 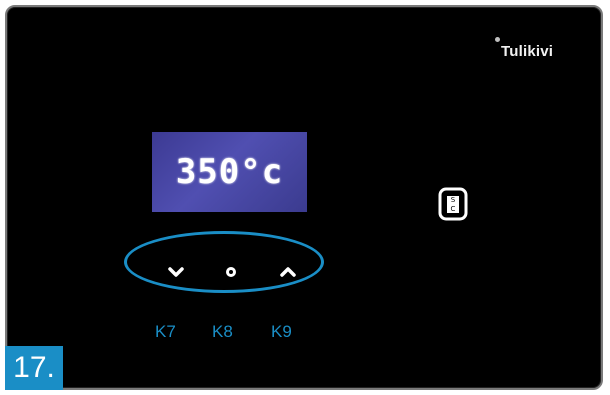 I want to click on temperature-display: 350°c, so click(x=229, y=172).